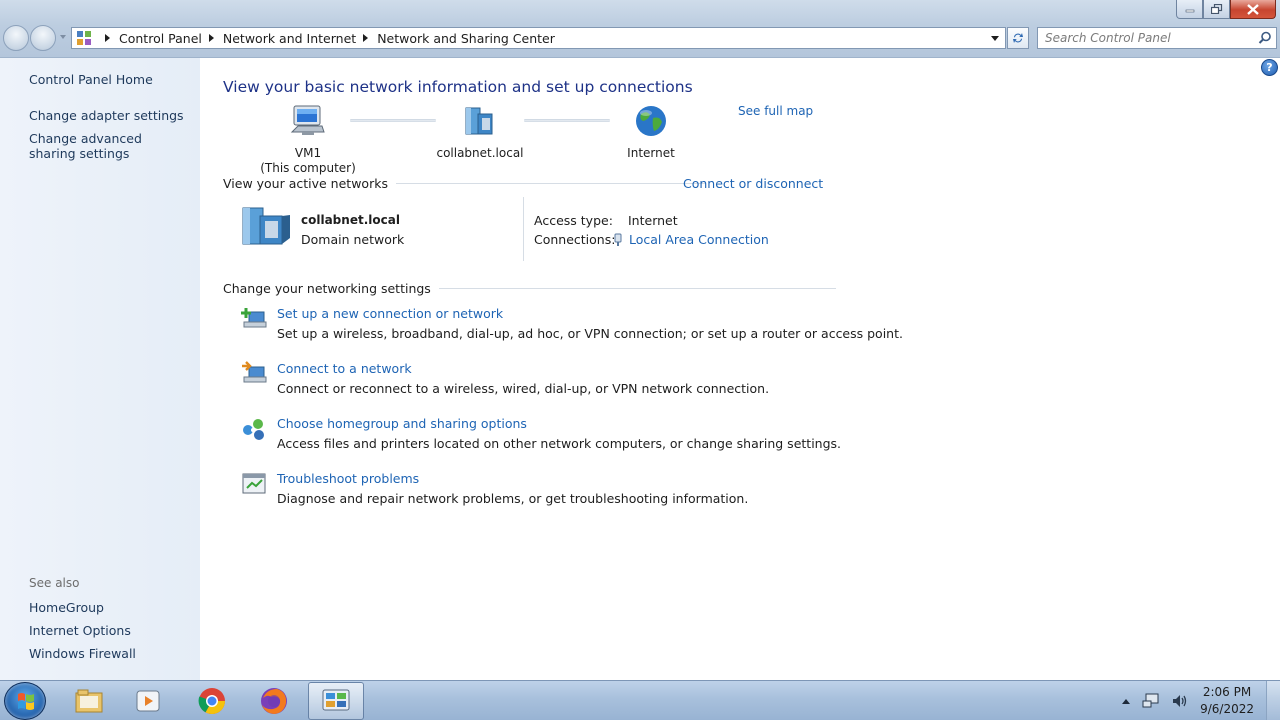 This screenshot has width=1280, height=720. I want to click on access-type-label: Access type:, so click(573, 220).